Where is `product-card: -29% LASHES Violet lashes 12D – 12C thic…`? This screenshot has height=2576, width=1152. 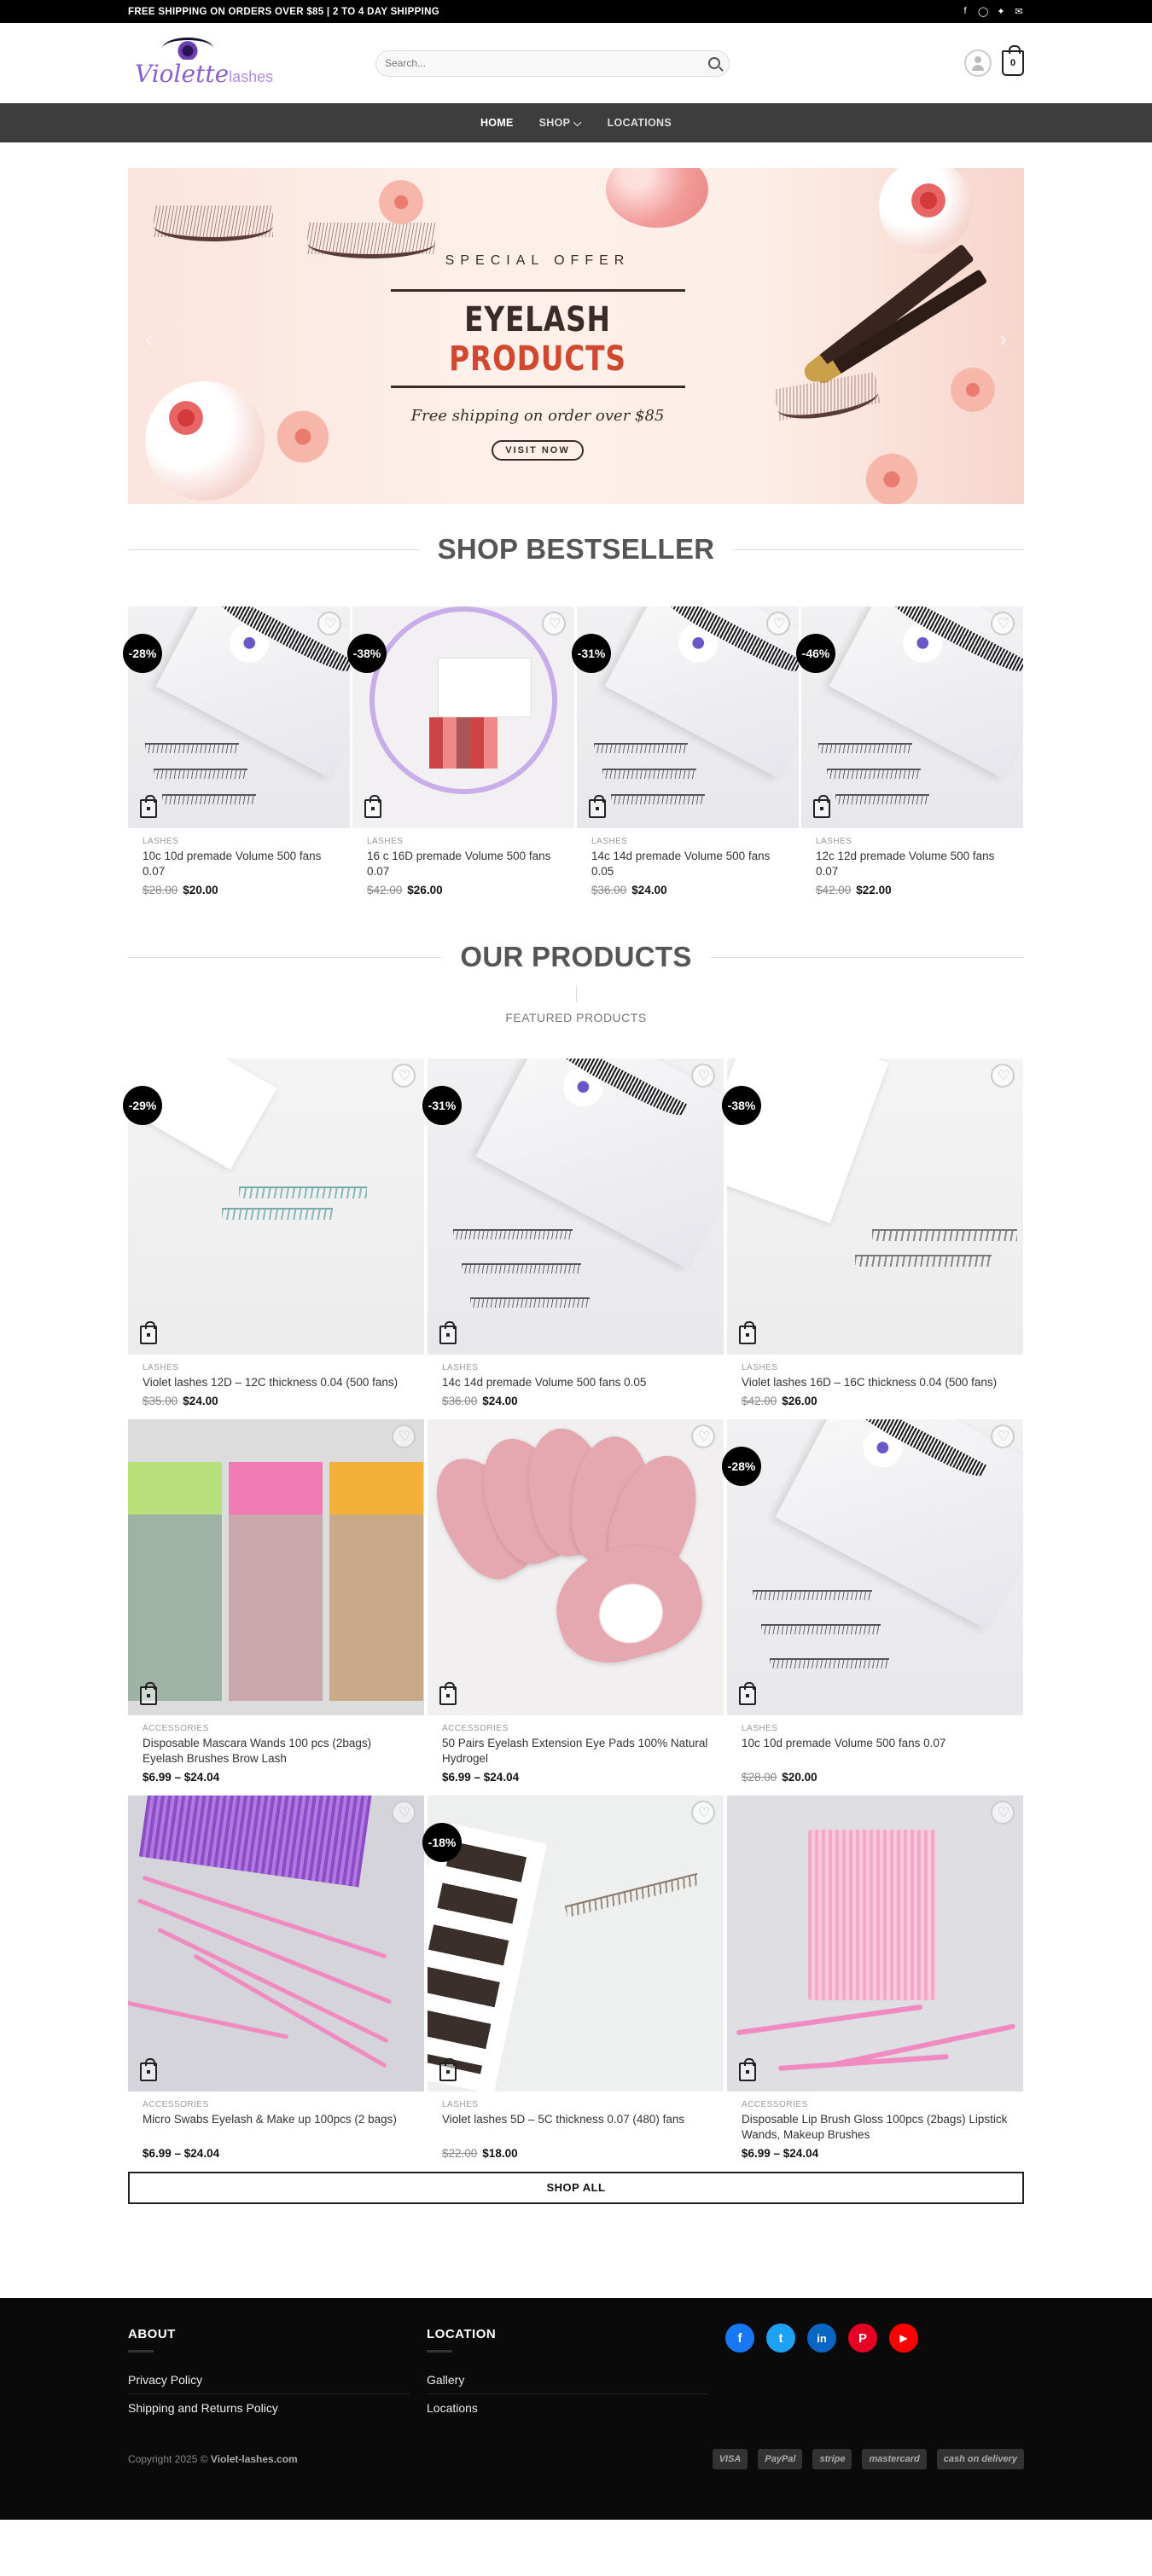
product-card: -29% LASHES Violet lashes 12D – 12C thic… is located at coordinates (273, 1233).